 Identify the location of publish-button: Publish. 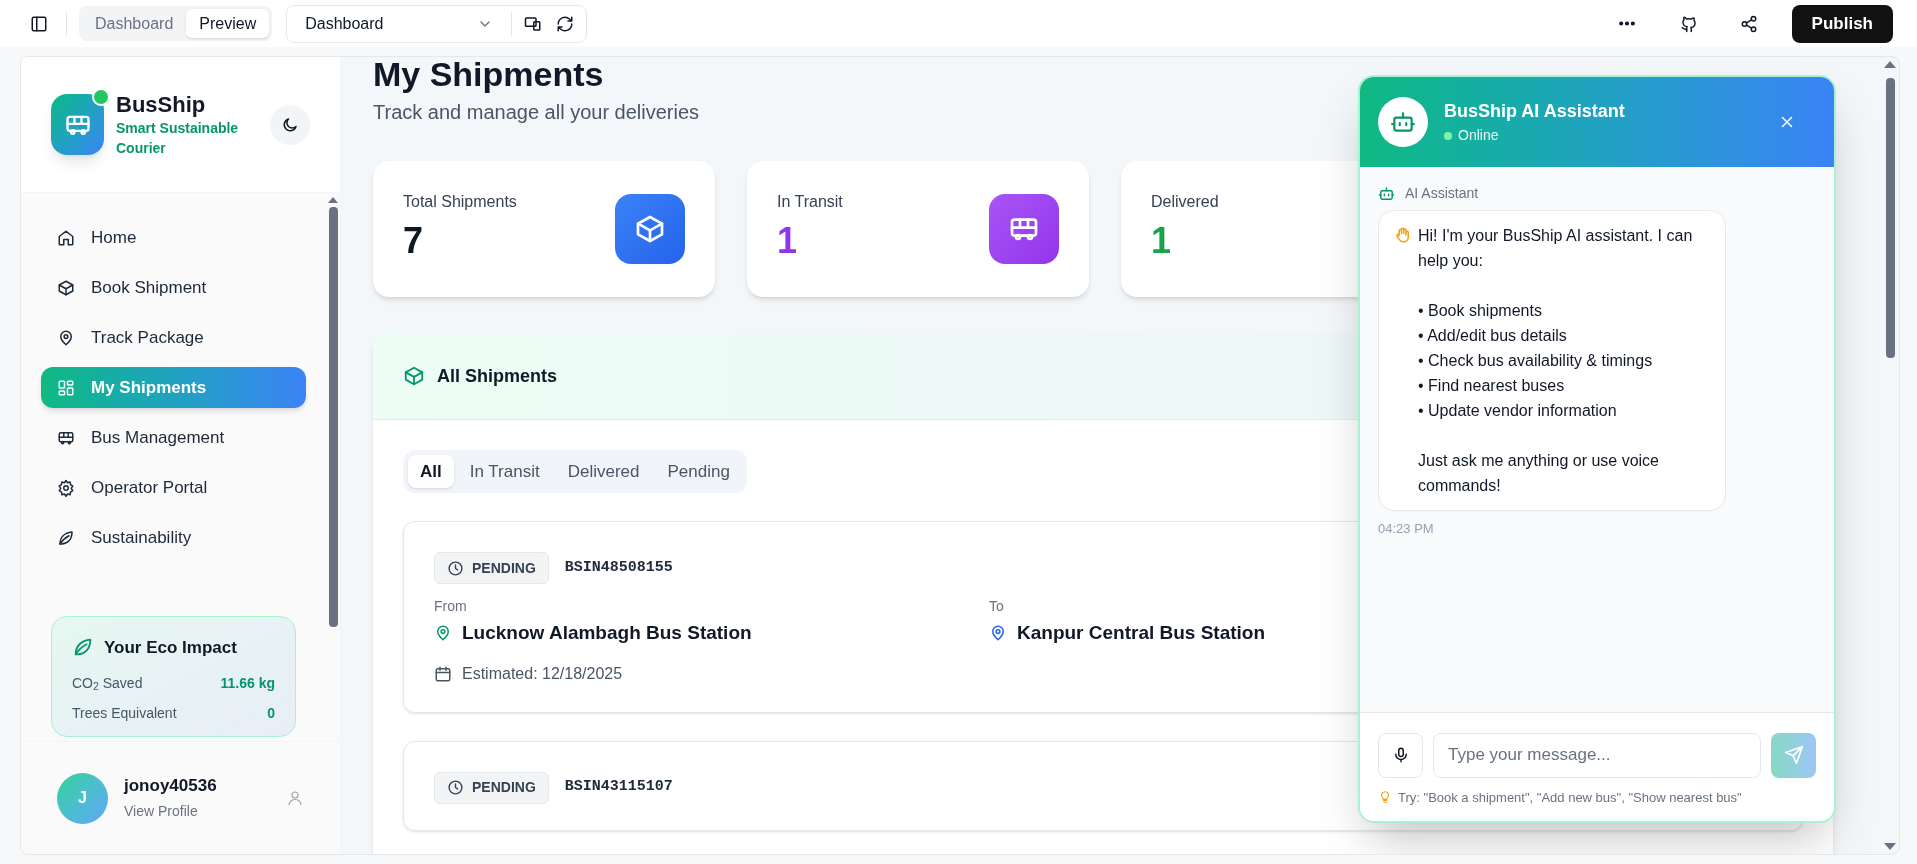
(1842, 23).